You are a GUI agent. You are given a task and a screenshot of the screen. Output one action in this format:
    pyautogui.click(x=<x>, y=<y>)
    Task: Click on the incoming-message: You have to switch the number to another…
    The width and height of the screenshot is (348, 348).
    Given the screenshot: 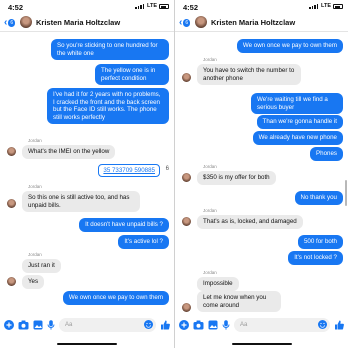 What is the action you would take?
    pyautogui.click(x=249, y=75)
    